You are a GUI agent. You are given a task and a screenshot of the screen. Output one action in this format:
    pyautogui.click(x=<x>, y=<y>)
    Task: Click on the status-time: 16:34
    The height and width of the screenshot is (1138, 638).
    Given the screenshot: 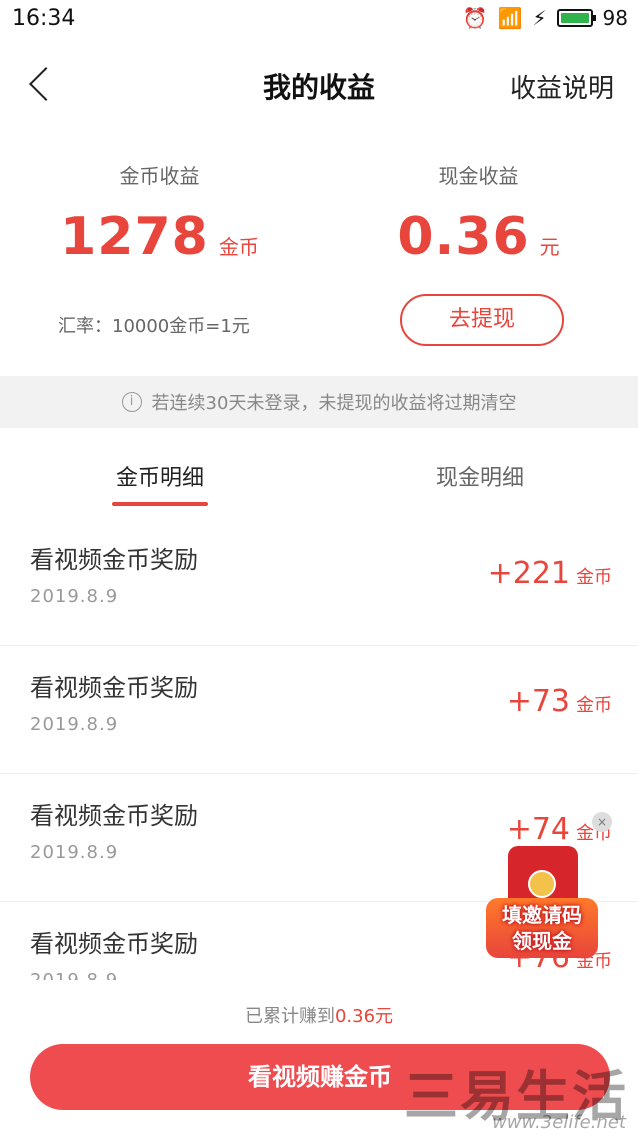 What is the action you would take?
    pyautogui.click(x=44, y=18)
    